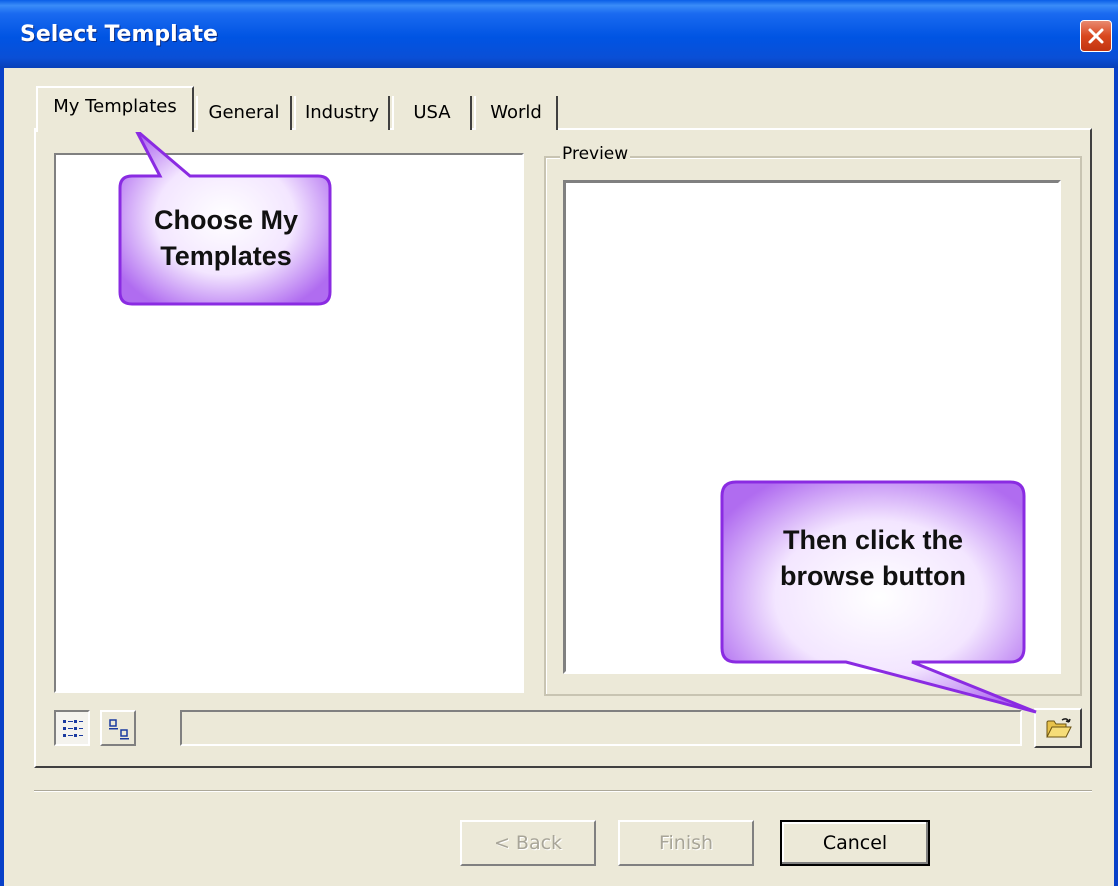  Describe the element at coordinates (115, 109) in the screenshot. I see `tab-my-templates: My Templates` at that location.